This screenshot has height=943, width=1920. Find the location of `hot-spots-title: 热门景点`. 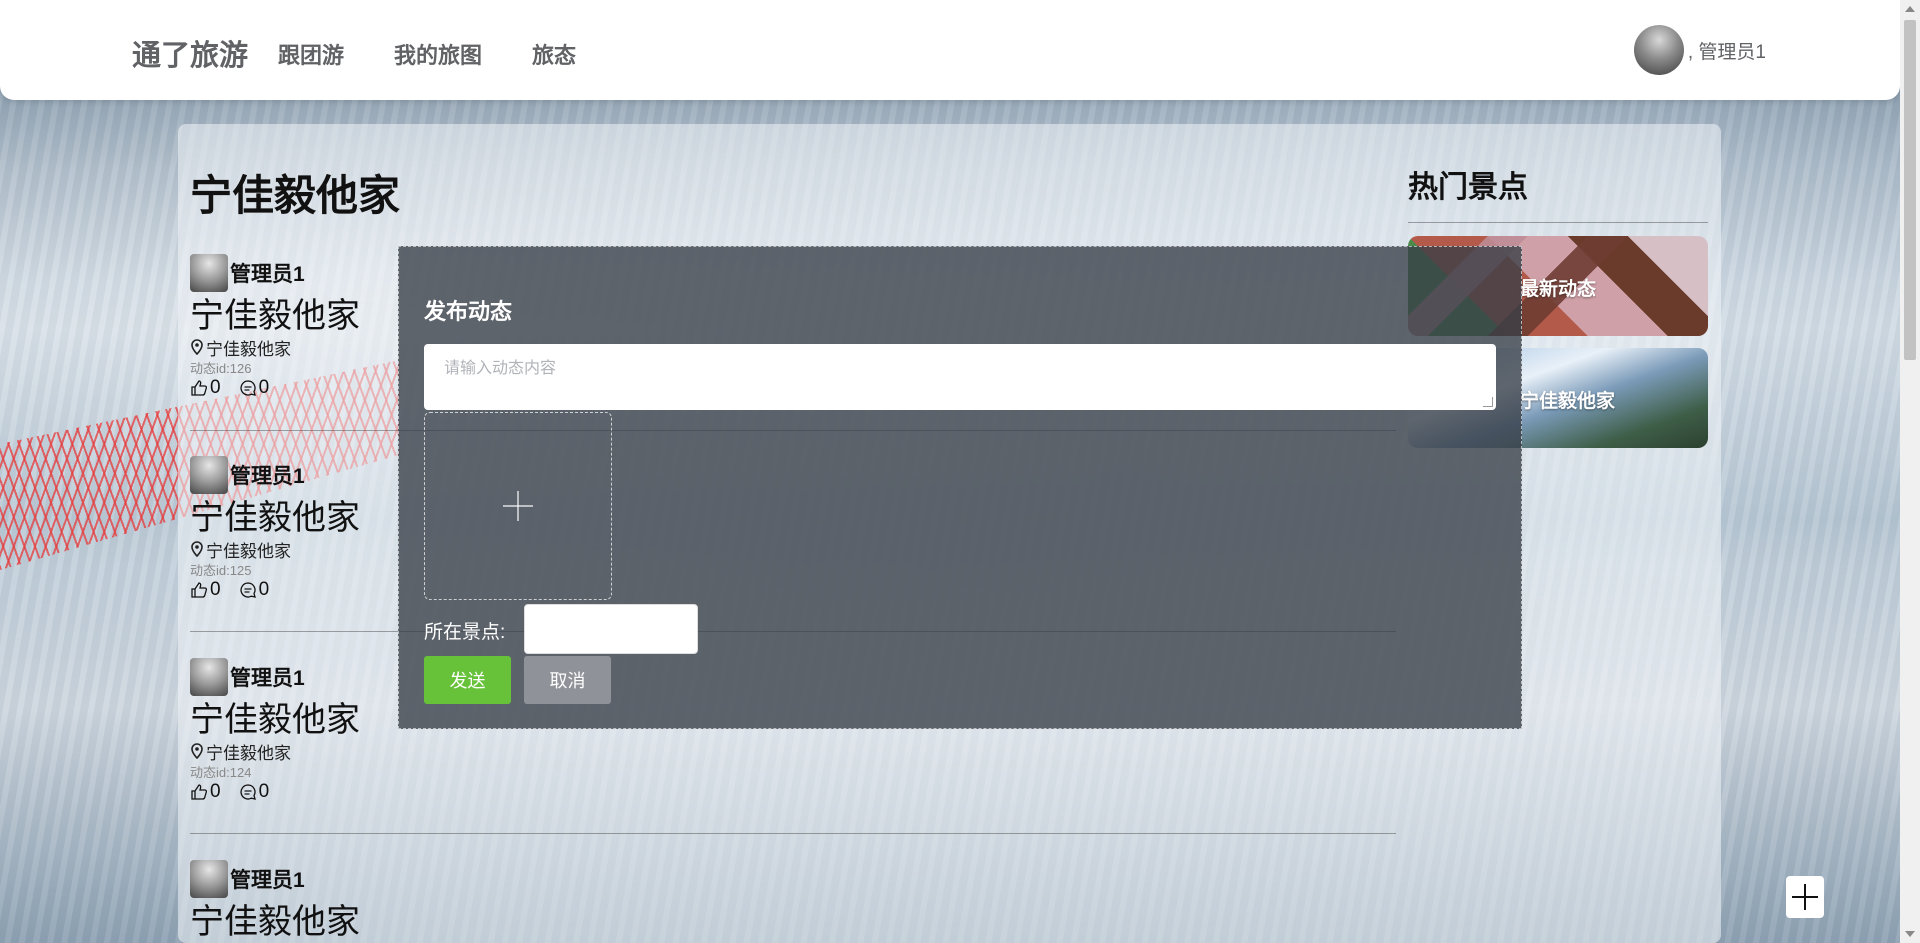

hot-spots-title: 热门景点 is located at coordinates (1468, 187).